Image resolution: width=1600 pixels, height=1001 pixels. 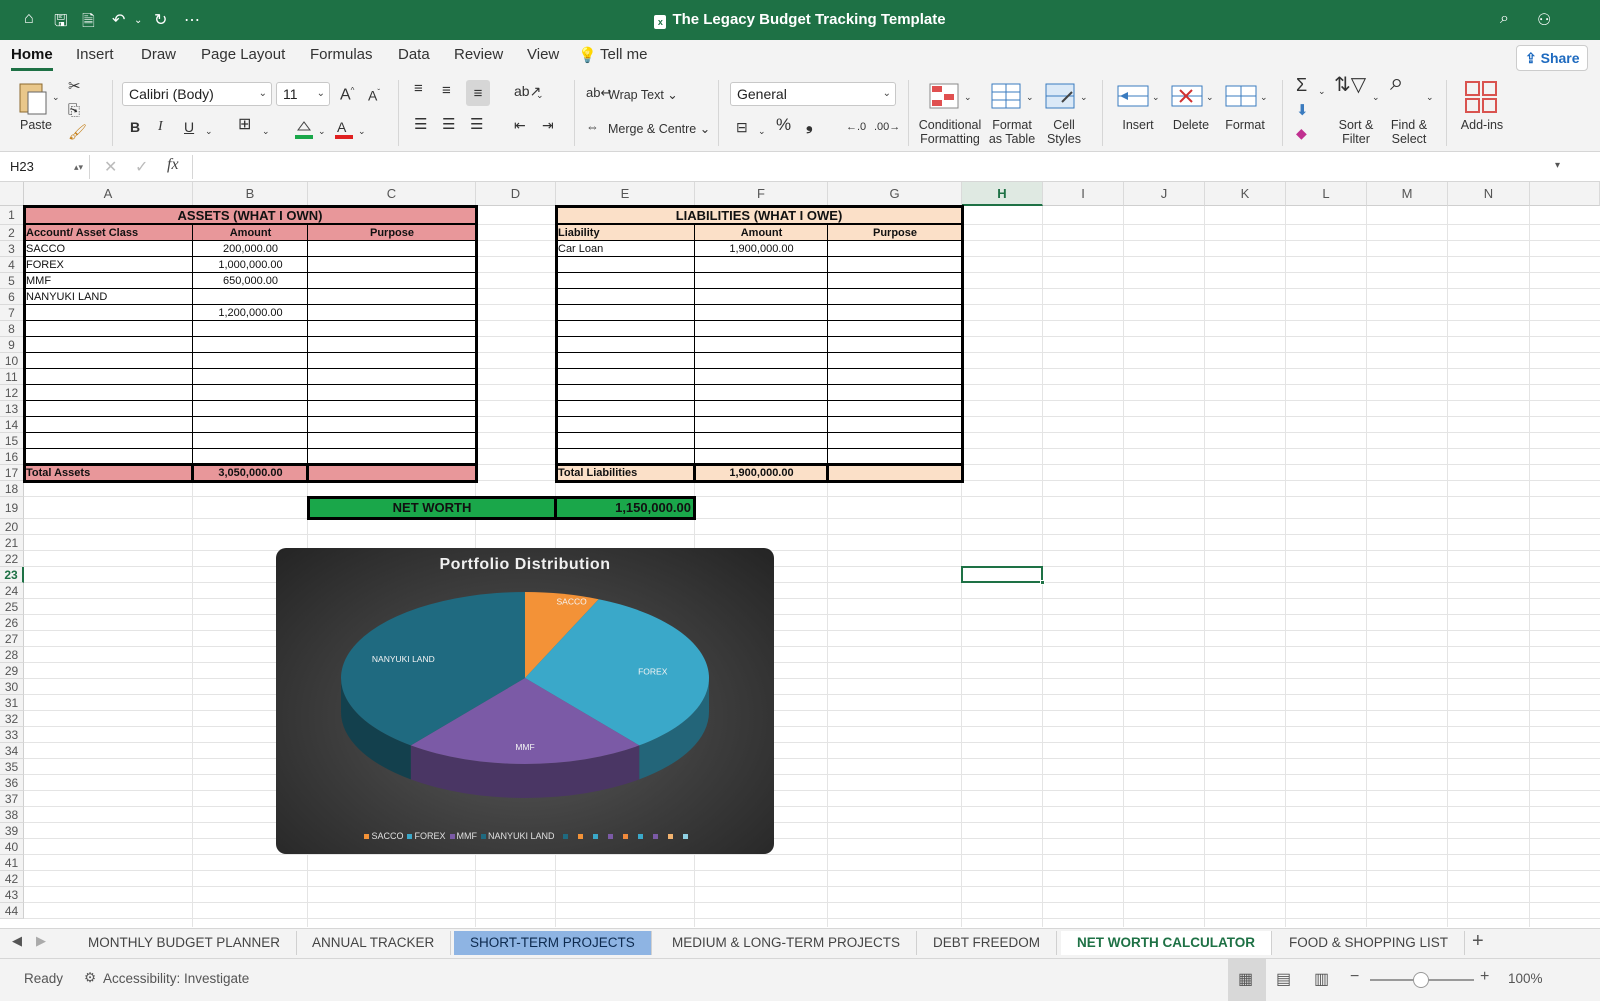 I want to click on align-bottom-icon: ≡, so click(x=478, y=93).